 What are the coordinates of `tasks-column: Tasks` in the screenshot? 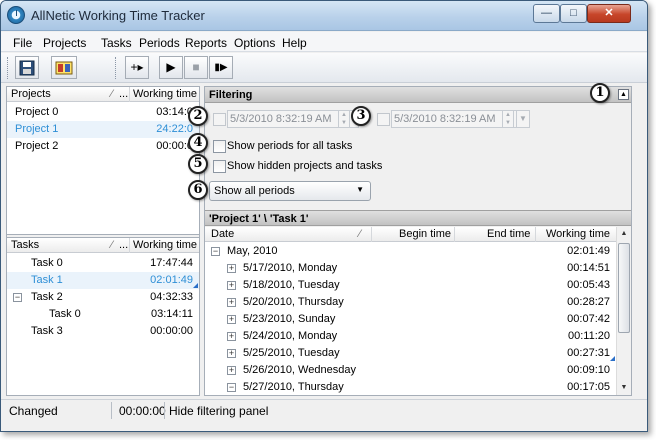 It's located at (25, 245).